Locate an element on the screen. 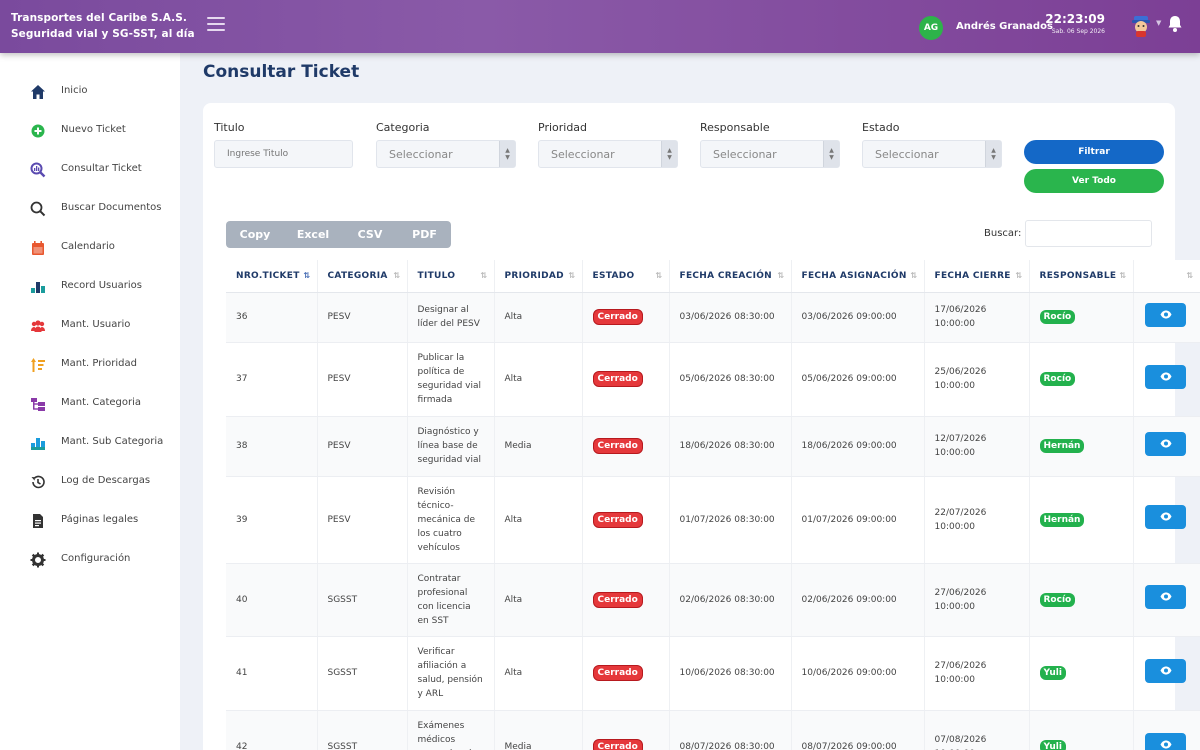 The image size is (1200, 750). column-header-prioridad: PRIORIDAD ⇅ is located at coordinates (538, 276).